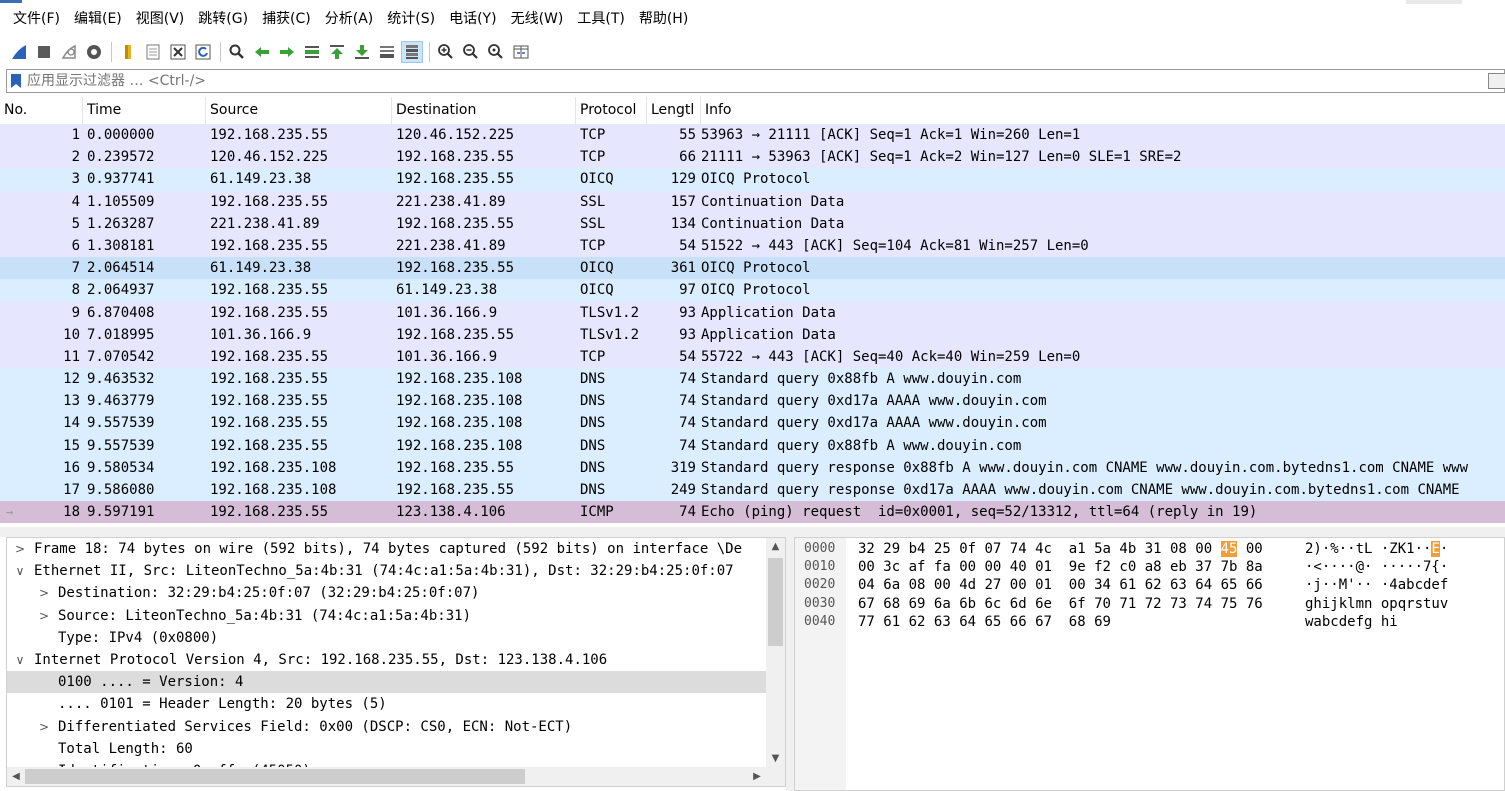  What do you see at coordinates (1254, 604) in the screenshot?
I see `hex-byte: 76` at bounding box center [1254, 604].